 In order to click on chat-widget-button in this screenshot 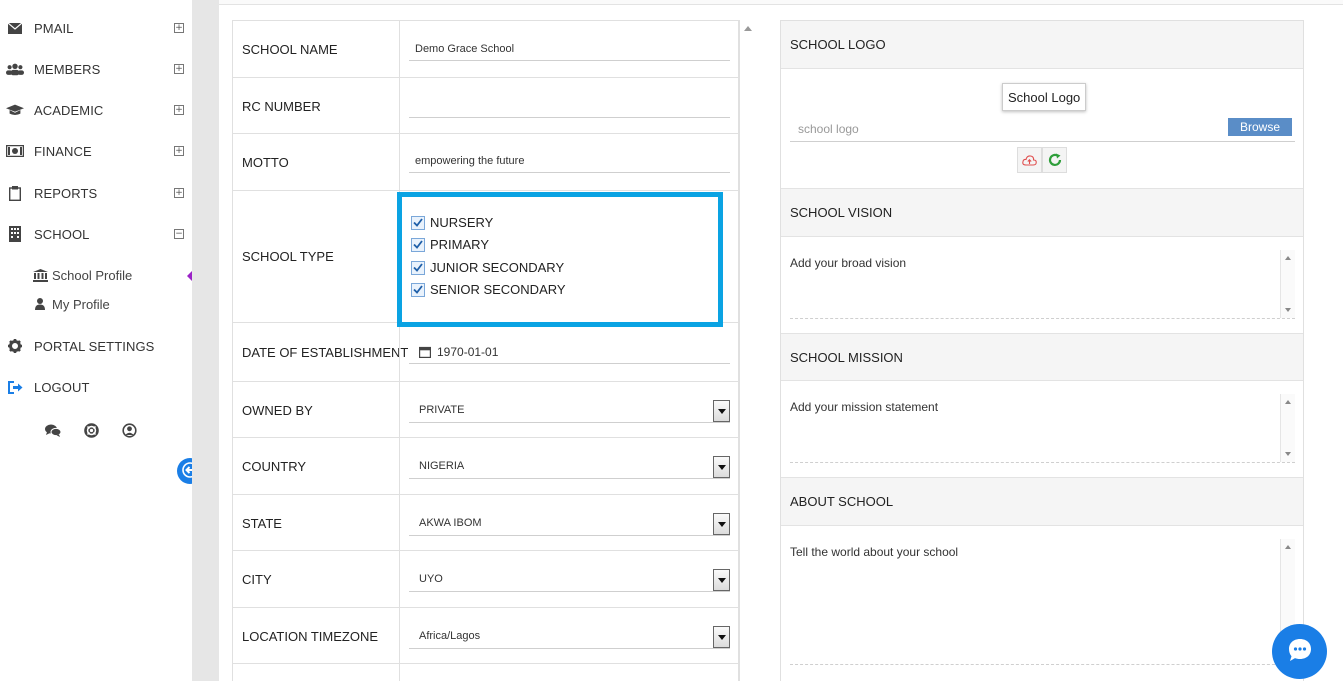, I will do `click(1299, 651)`.